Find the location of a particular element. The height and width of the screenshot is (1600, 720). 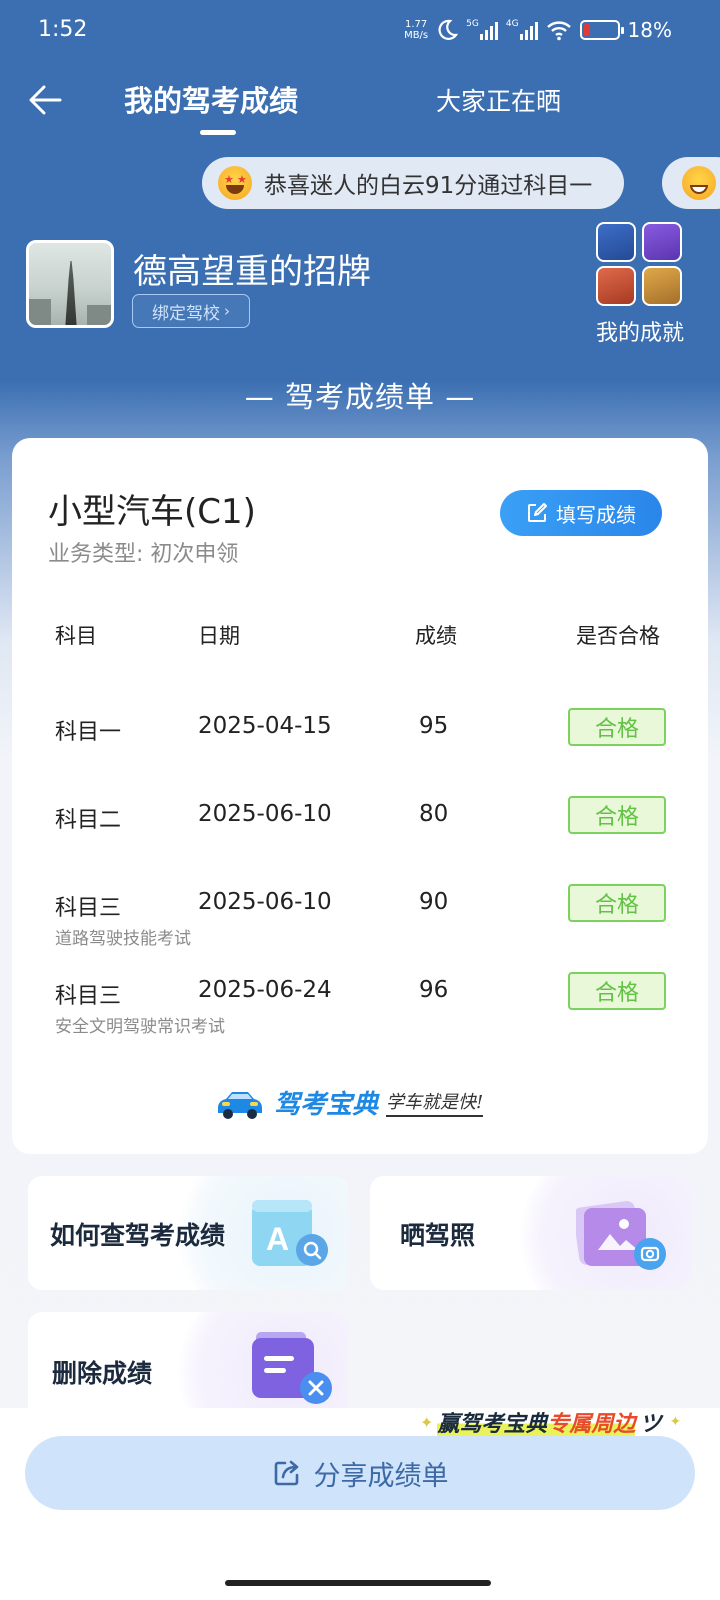

row-score: 95 is located at coordinates (434, 726).